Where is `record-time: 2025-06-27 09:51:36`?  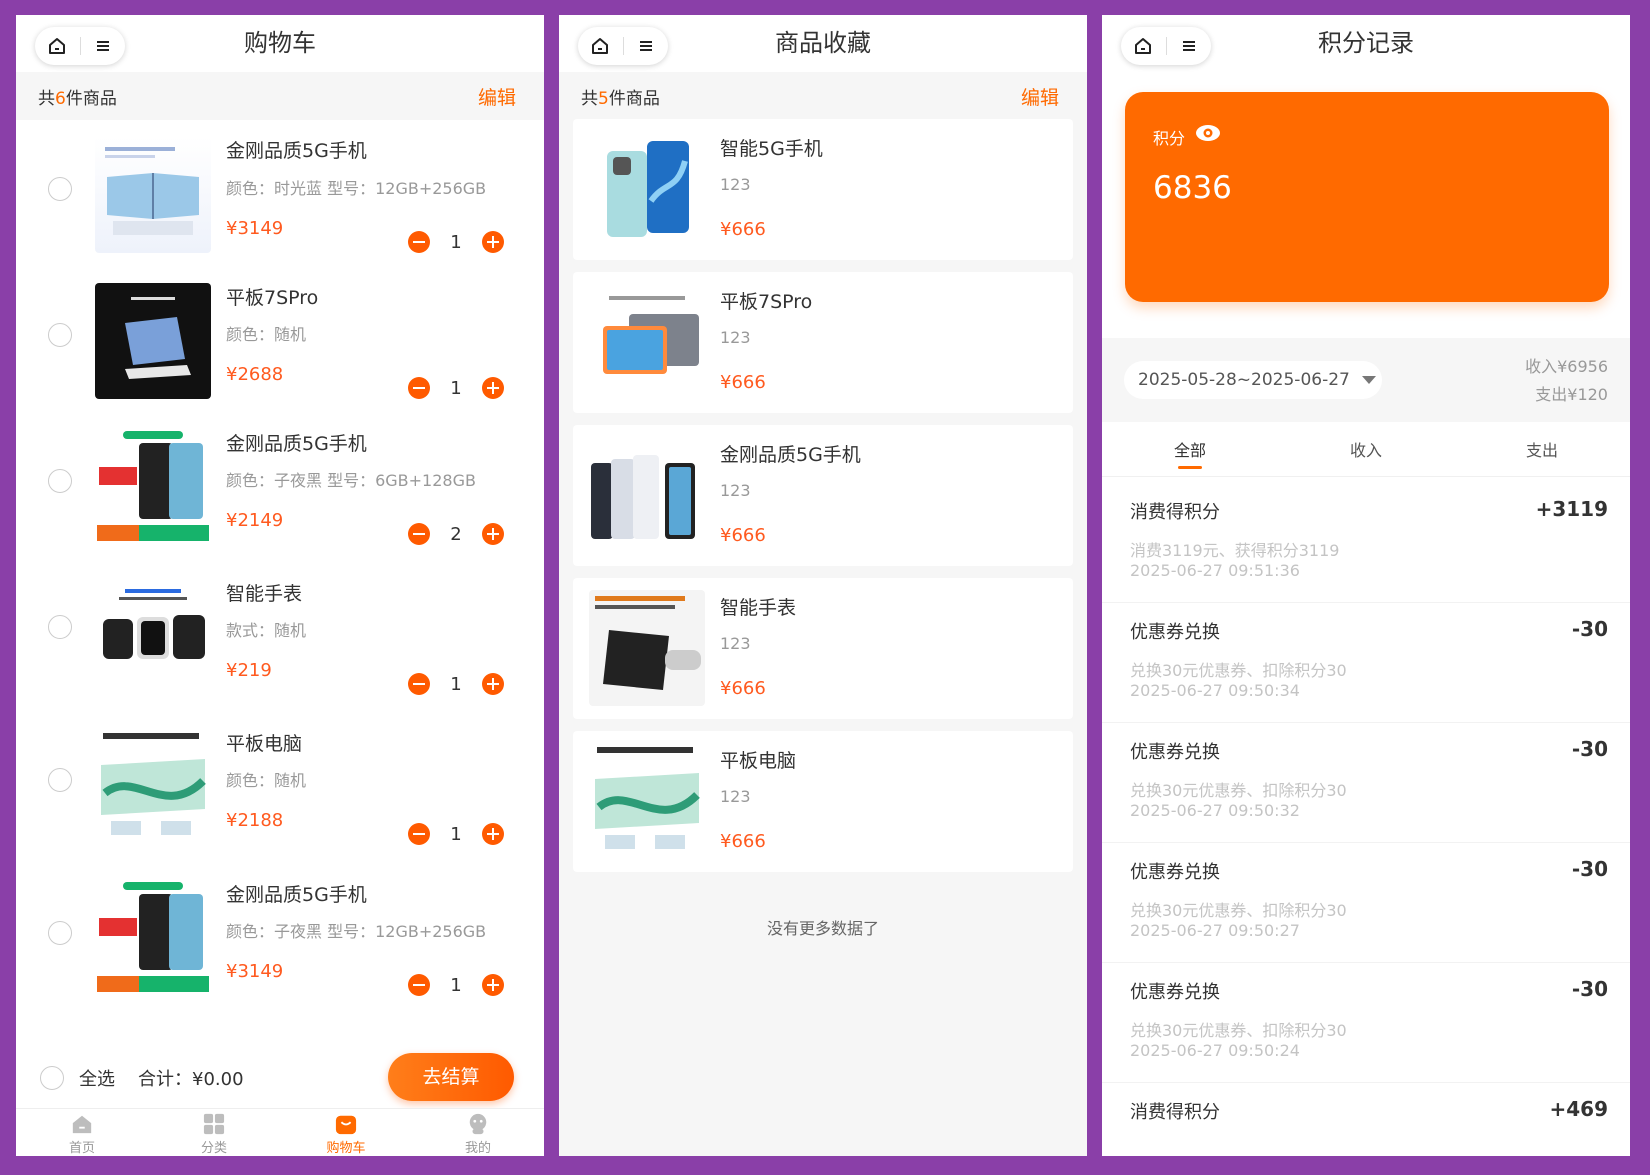 record-time: 2025-06-27 09:51:36 is located at coordinates (1215, 570).